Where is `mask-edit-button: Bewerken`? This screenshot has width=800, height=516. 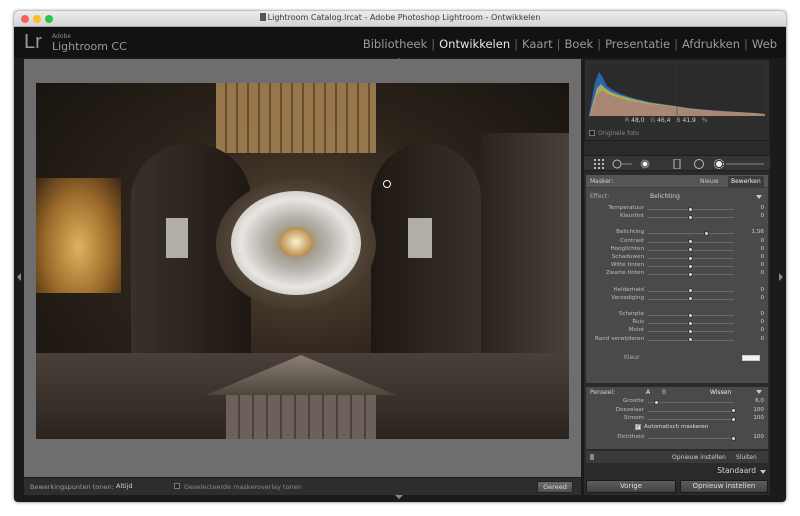 mask-edit-button: Bewerken is located at coordinates (746, 181).